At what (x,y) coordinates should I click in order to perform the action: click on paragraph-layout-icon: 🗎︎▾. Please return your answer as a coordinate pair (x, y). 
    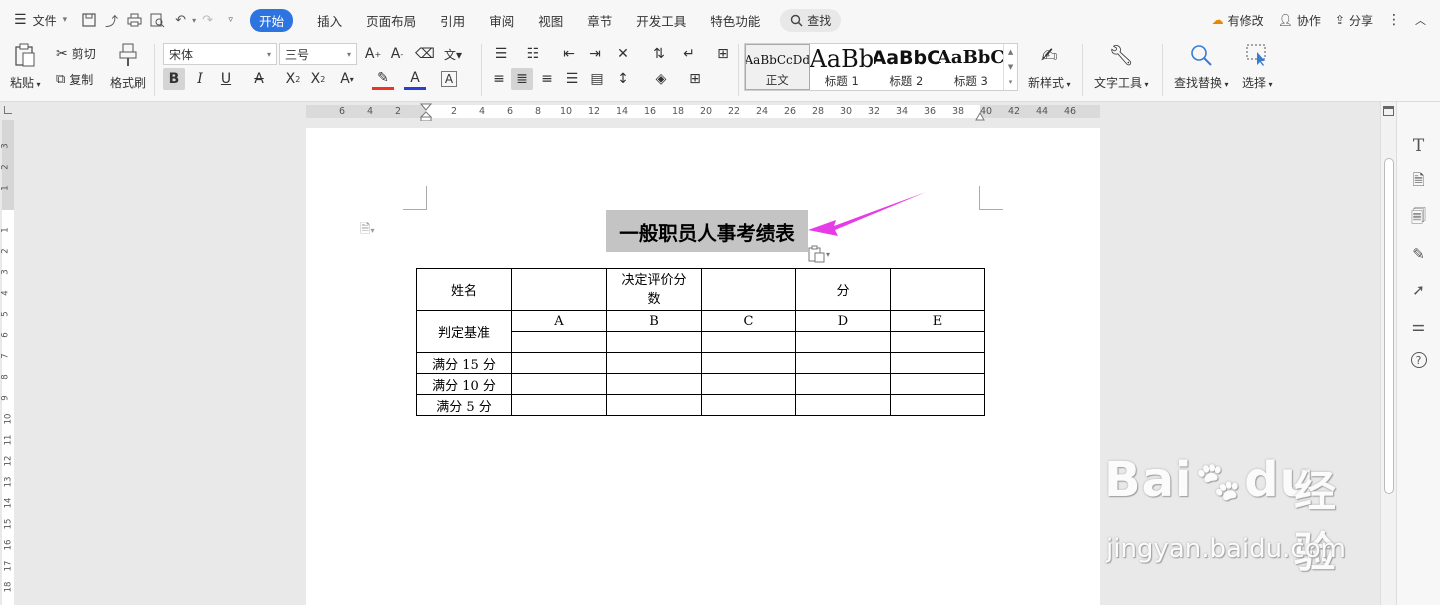
    Looking at the image, I should click on (367, 231).